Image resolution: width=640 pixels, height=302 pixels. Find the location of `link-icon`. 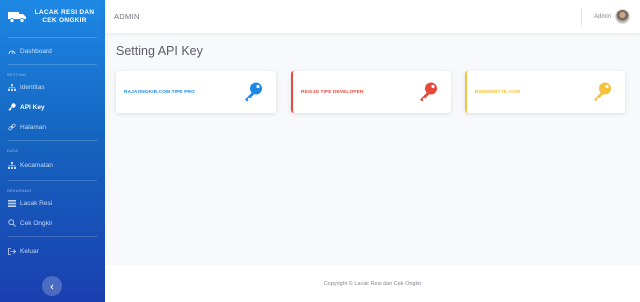

link-icon is located at coordinates (12, 127).